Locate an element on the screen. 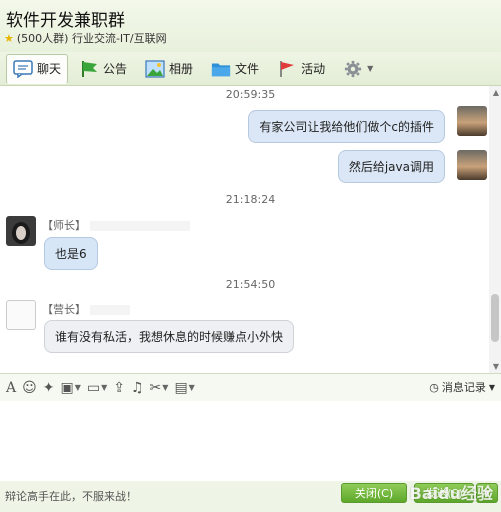 This screenshot has width=501, height=512. clock-icon: ◷ is located at coordinates (434, 387).